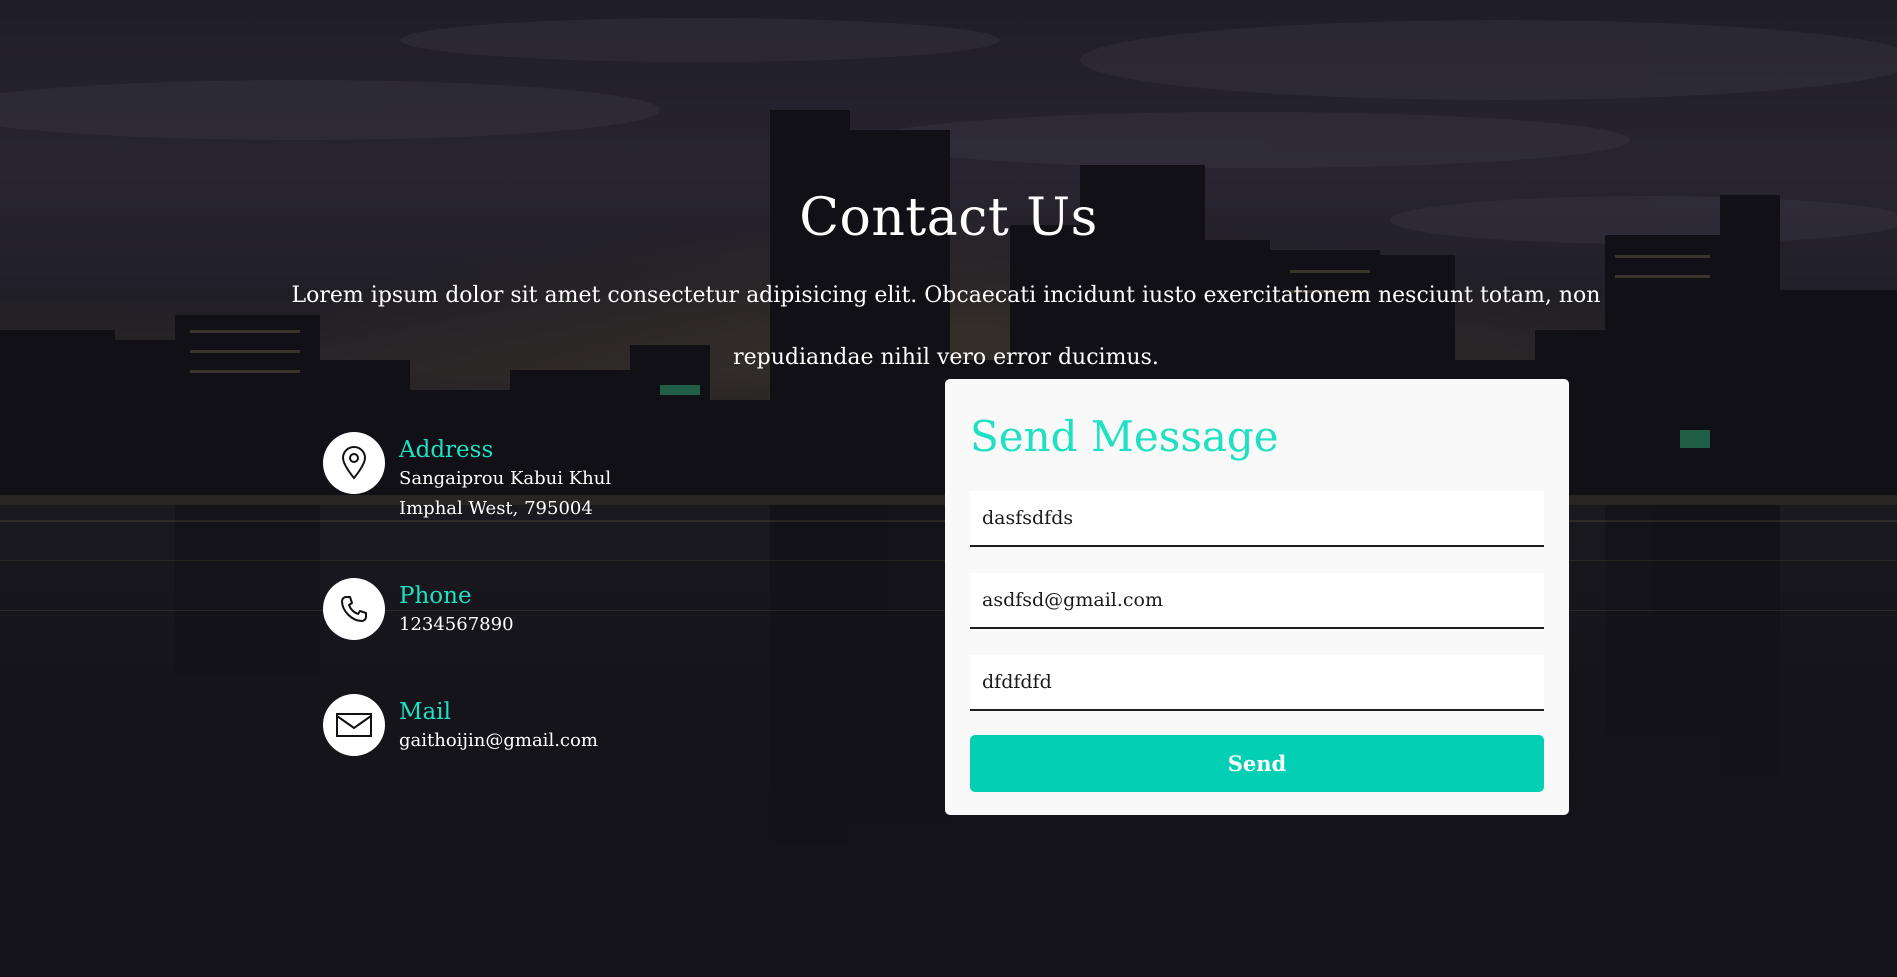 Image resolution: width=1897 pixels, height=977 pixels. I want to click on form-title: Send Message, so click(1124, 436).